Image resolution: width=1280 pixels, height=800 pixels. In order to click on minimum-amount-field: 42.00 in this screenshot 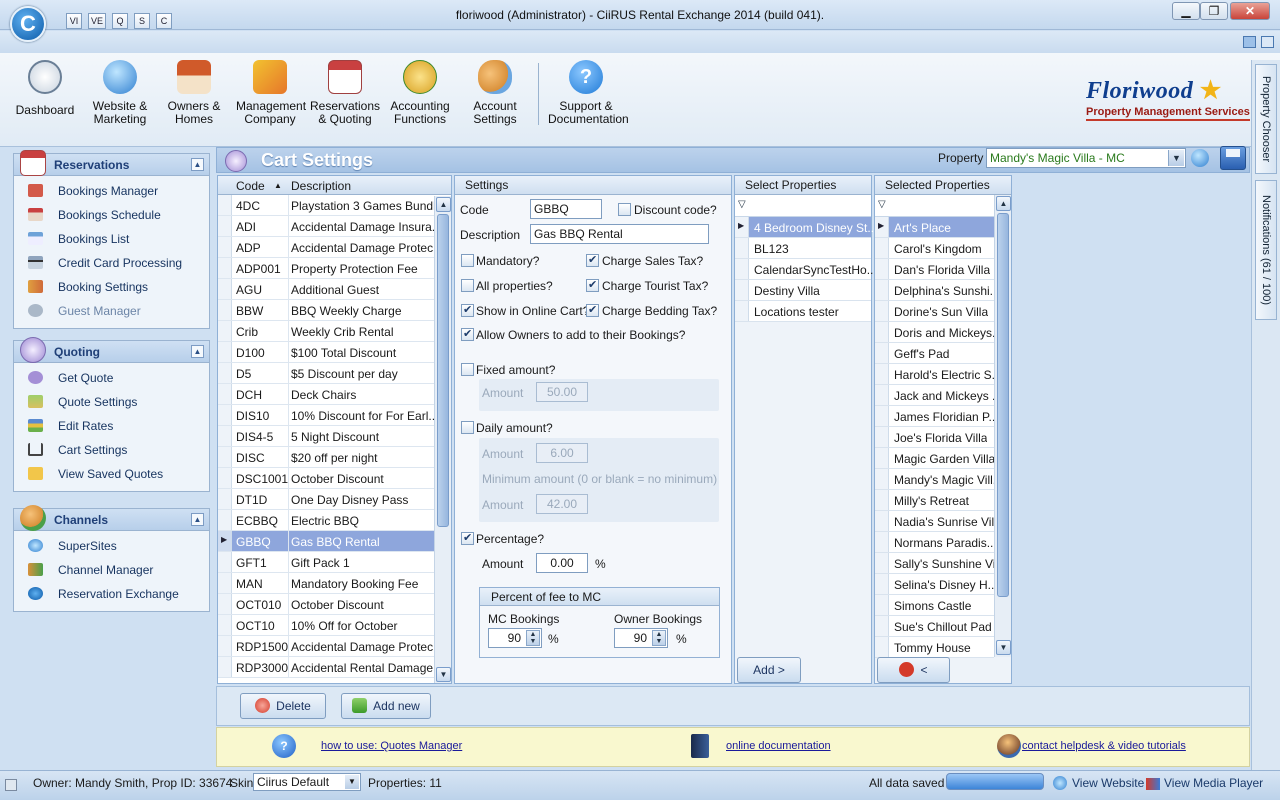, I will do `click(562, 504)`.